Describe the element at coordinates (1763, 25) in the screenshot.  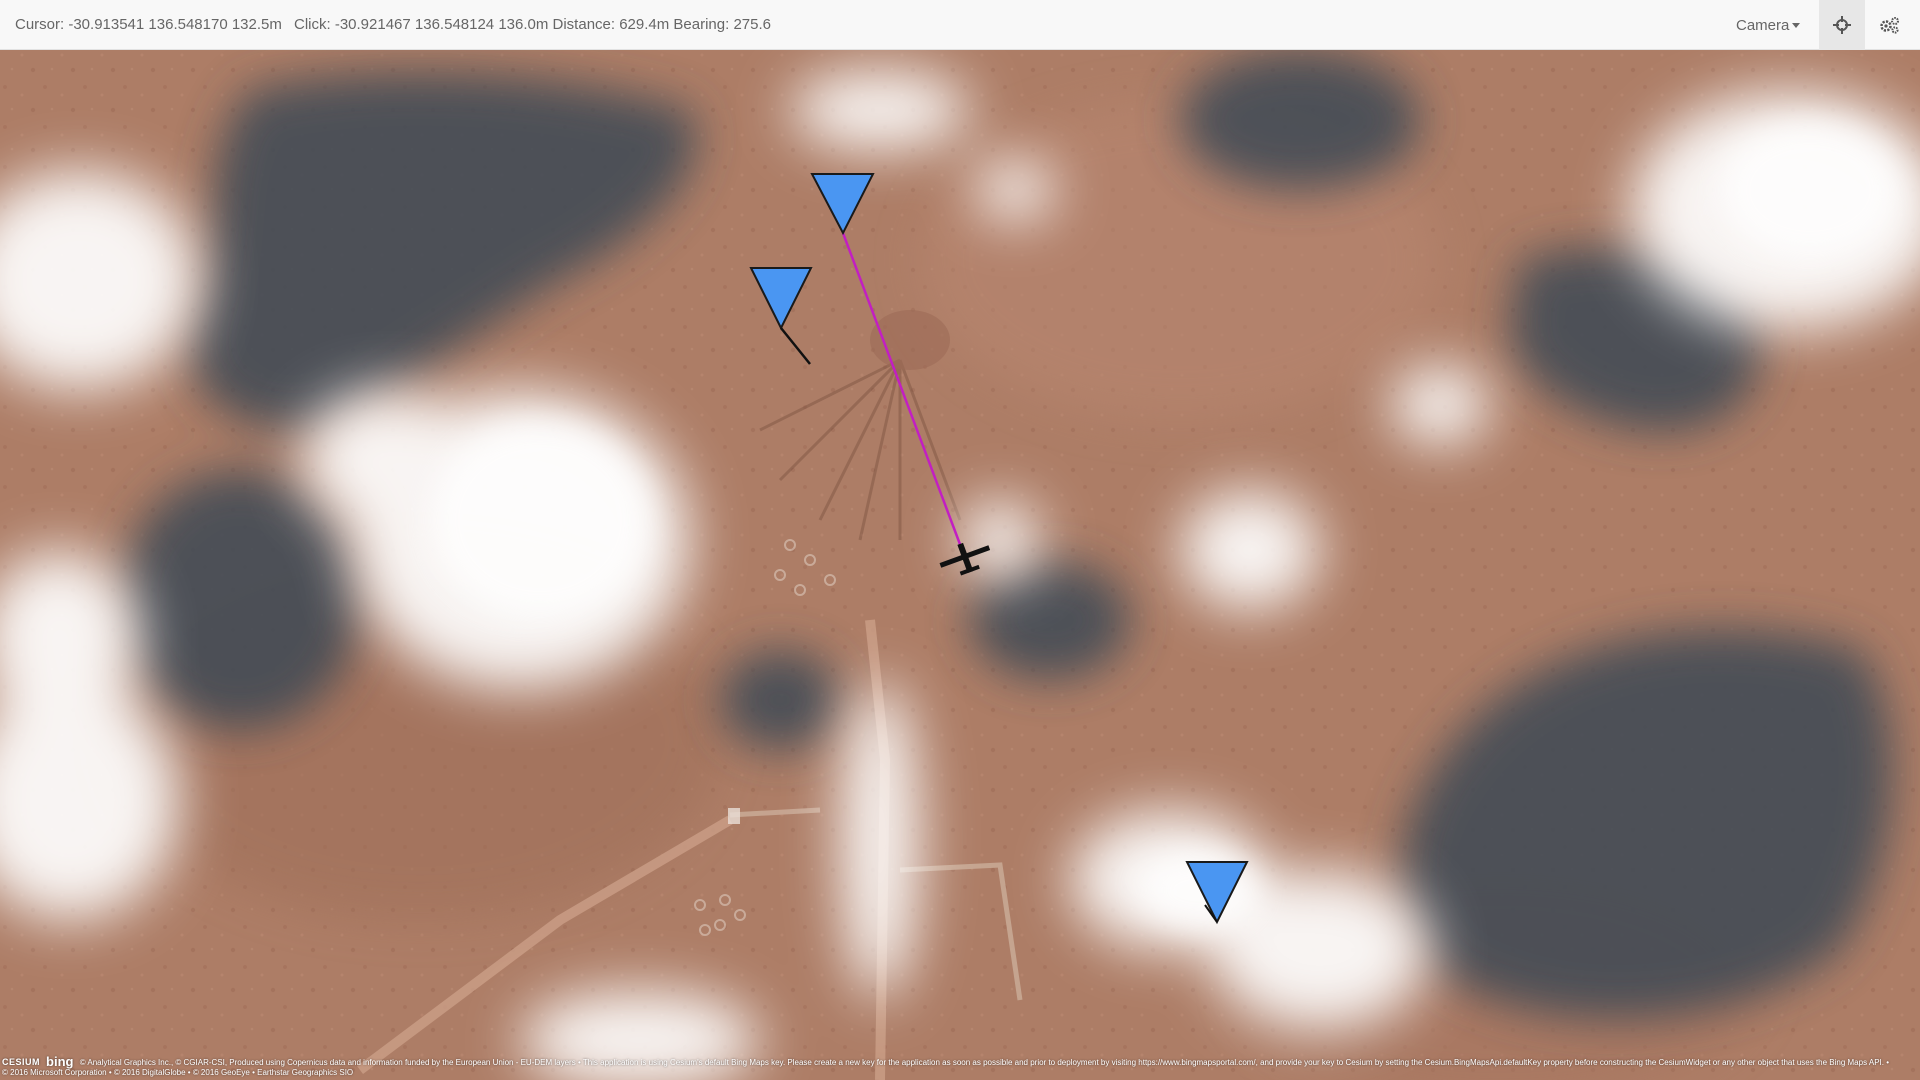
I see `camera-dropdown-label: Camera` at that location.